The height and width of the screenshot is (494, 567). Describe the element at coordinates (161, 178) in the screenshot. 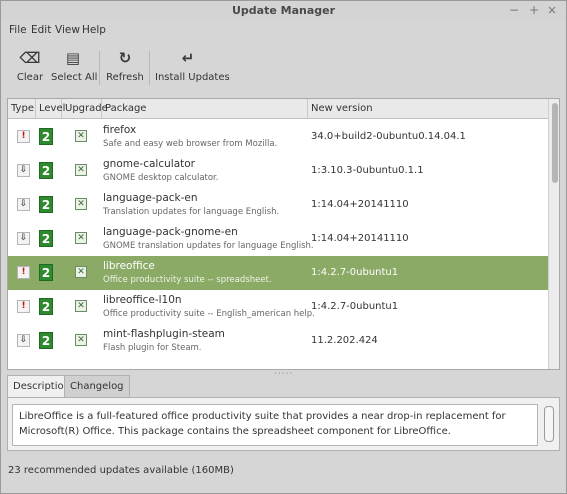

I see `package-description: GNOME desktop calculator.` at that location.